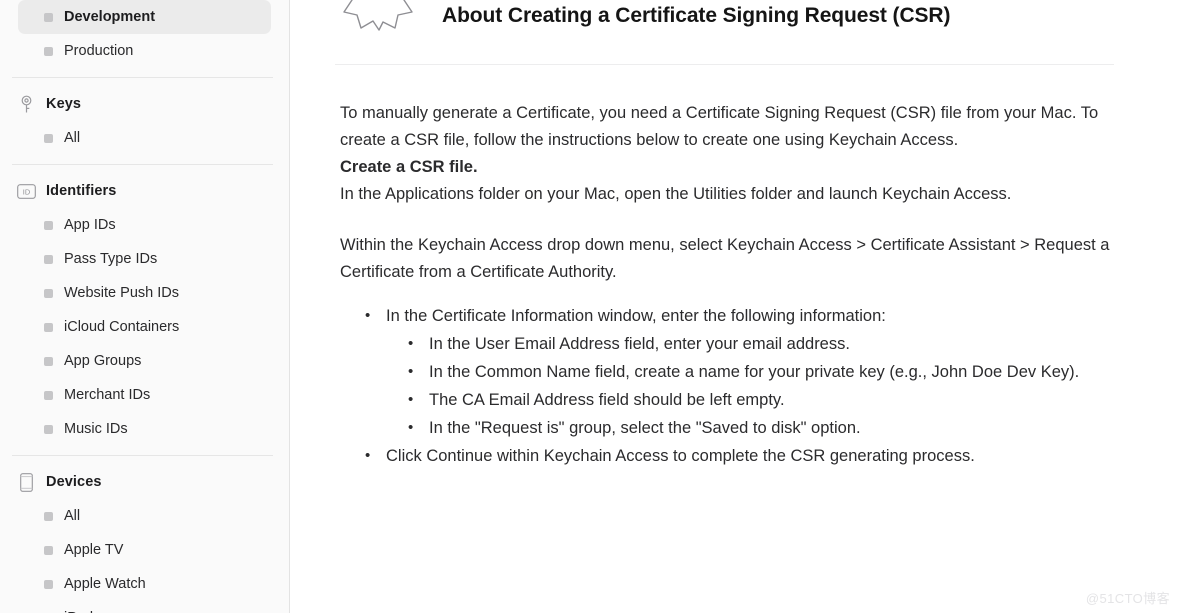  I want to click on sidebar-item-app-groups: App Groups, so click(144, 361).